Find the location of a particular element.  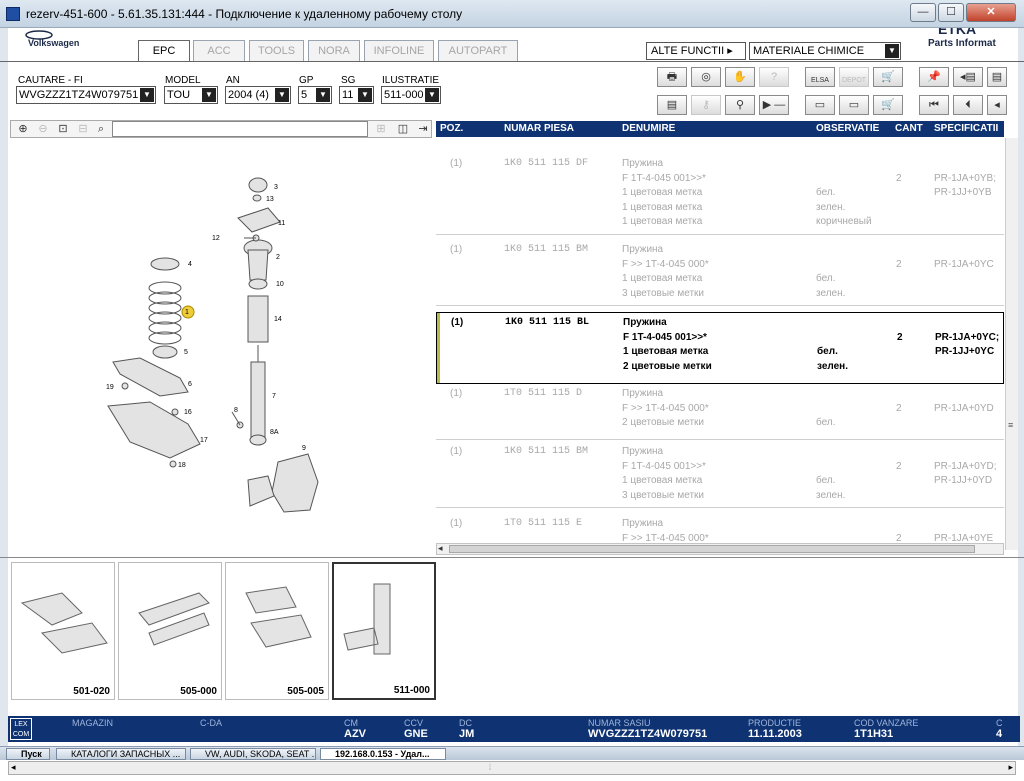

close-button: ✕ is located at coordinates (991, 12).